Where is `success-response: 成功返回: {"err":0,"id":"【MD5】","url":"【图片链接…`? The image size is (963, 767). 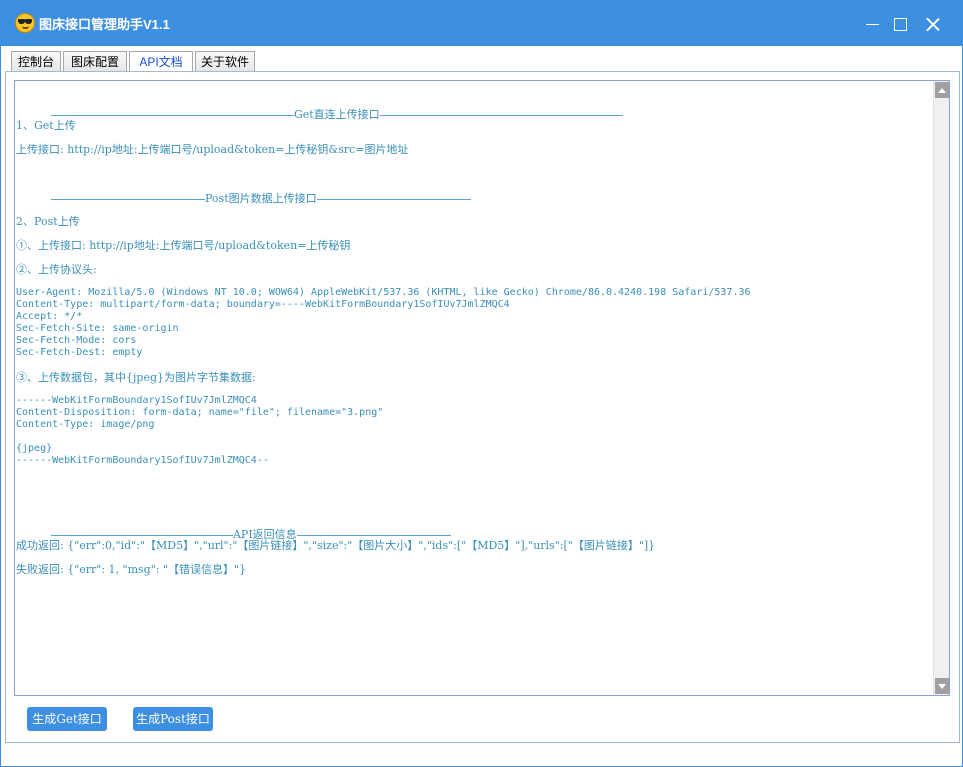
success-response: 成功返回: {"err":0,"id":"【MD5】","url":"【图片链接… is located at coordinates (336, 545).